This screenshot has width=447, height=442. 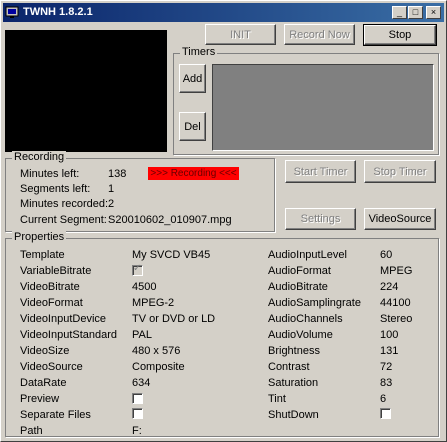 What do you see at coordinates (277, 399) in the screenshot?
I see `prop-tint-label: Tint` at bounding box center [277, 399].